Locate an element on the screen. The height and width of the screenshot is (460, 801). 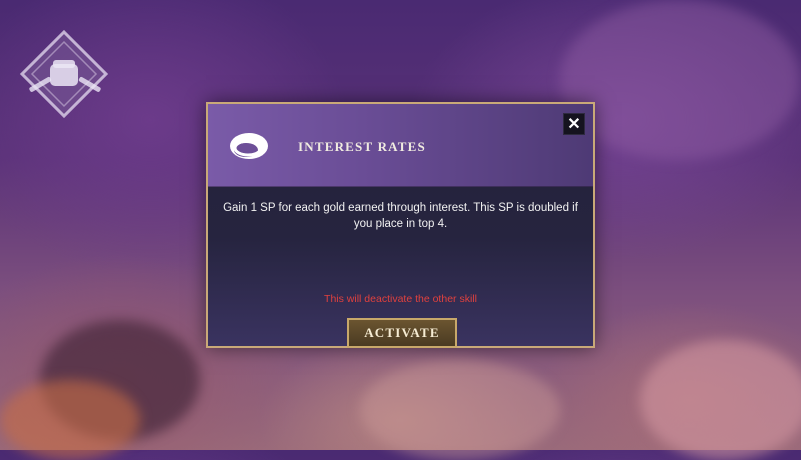
modal-title: INTEREST RATES is located at coordinates (362, 146).